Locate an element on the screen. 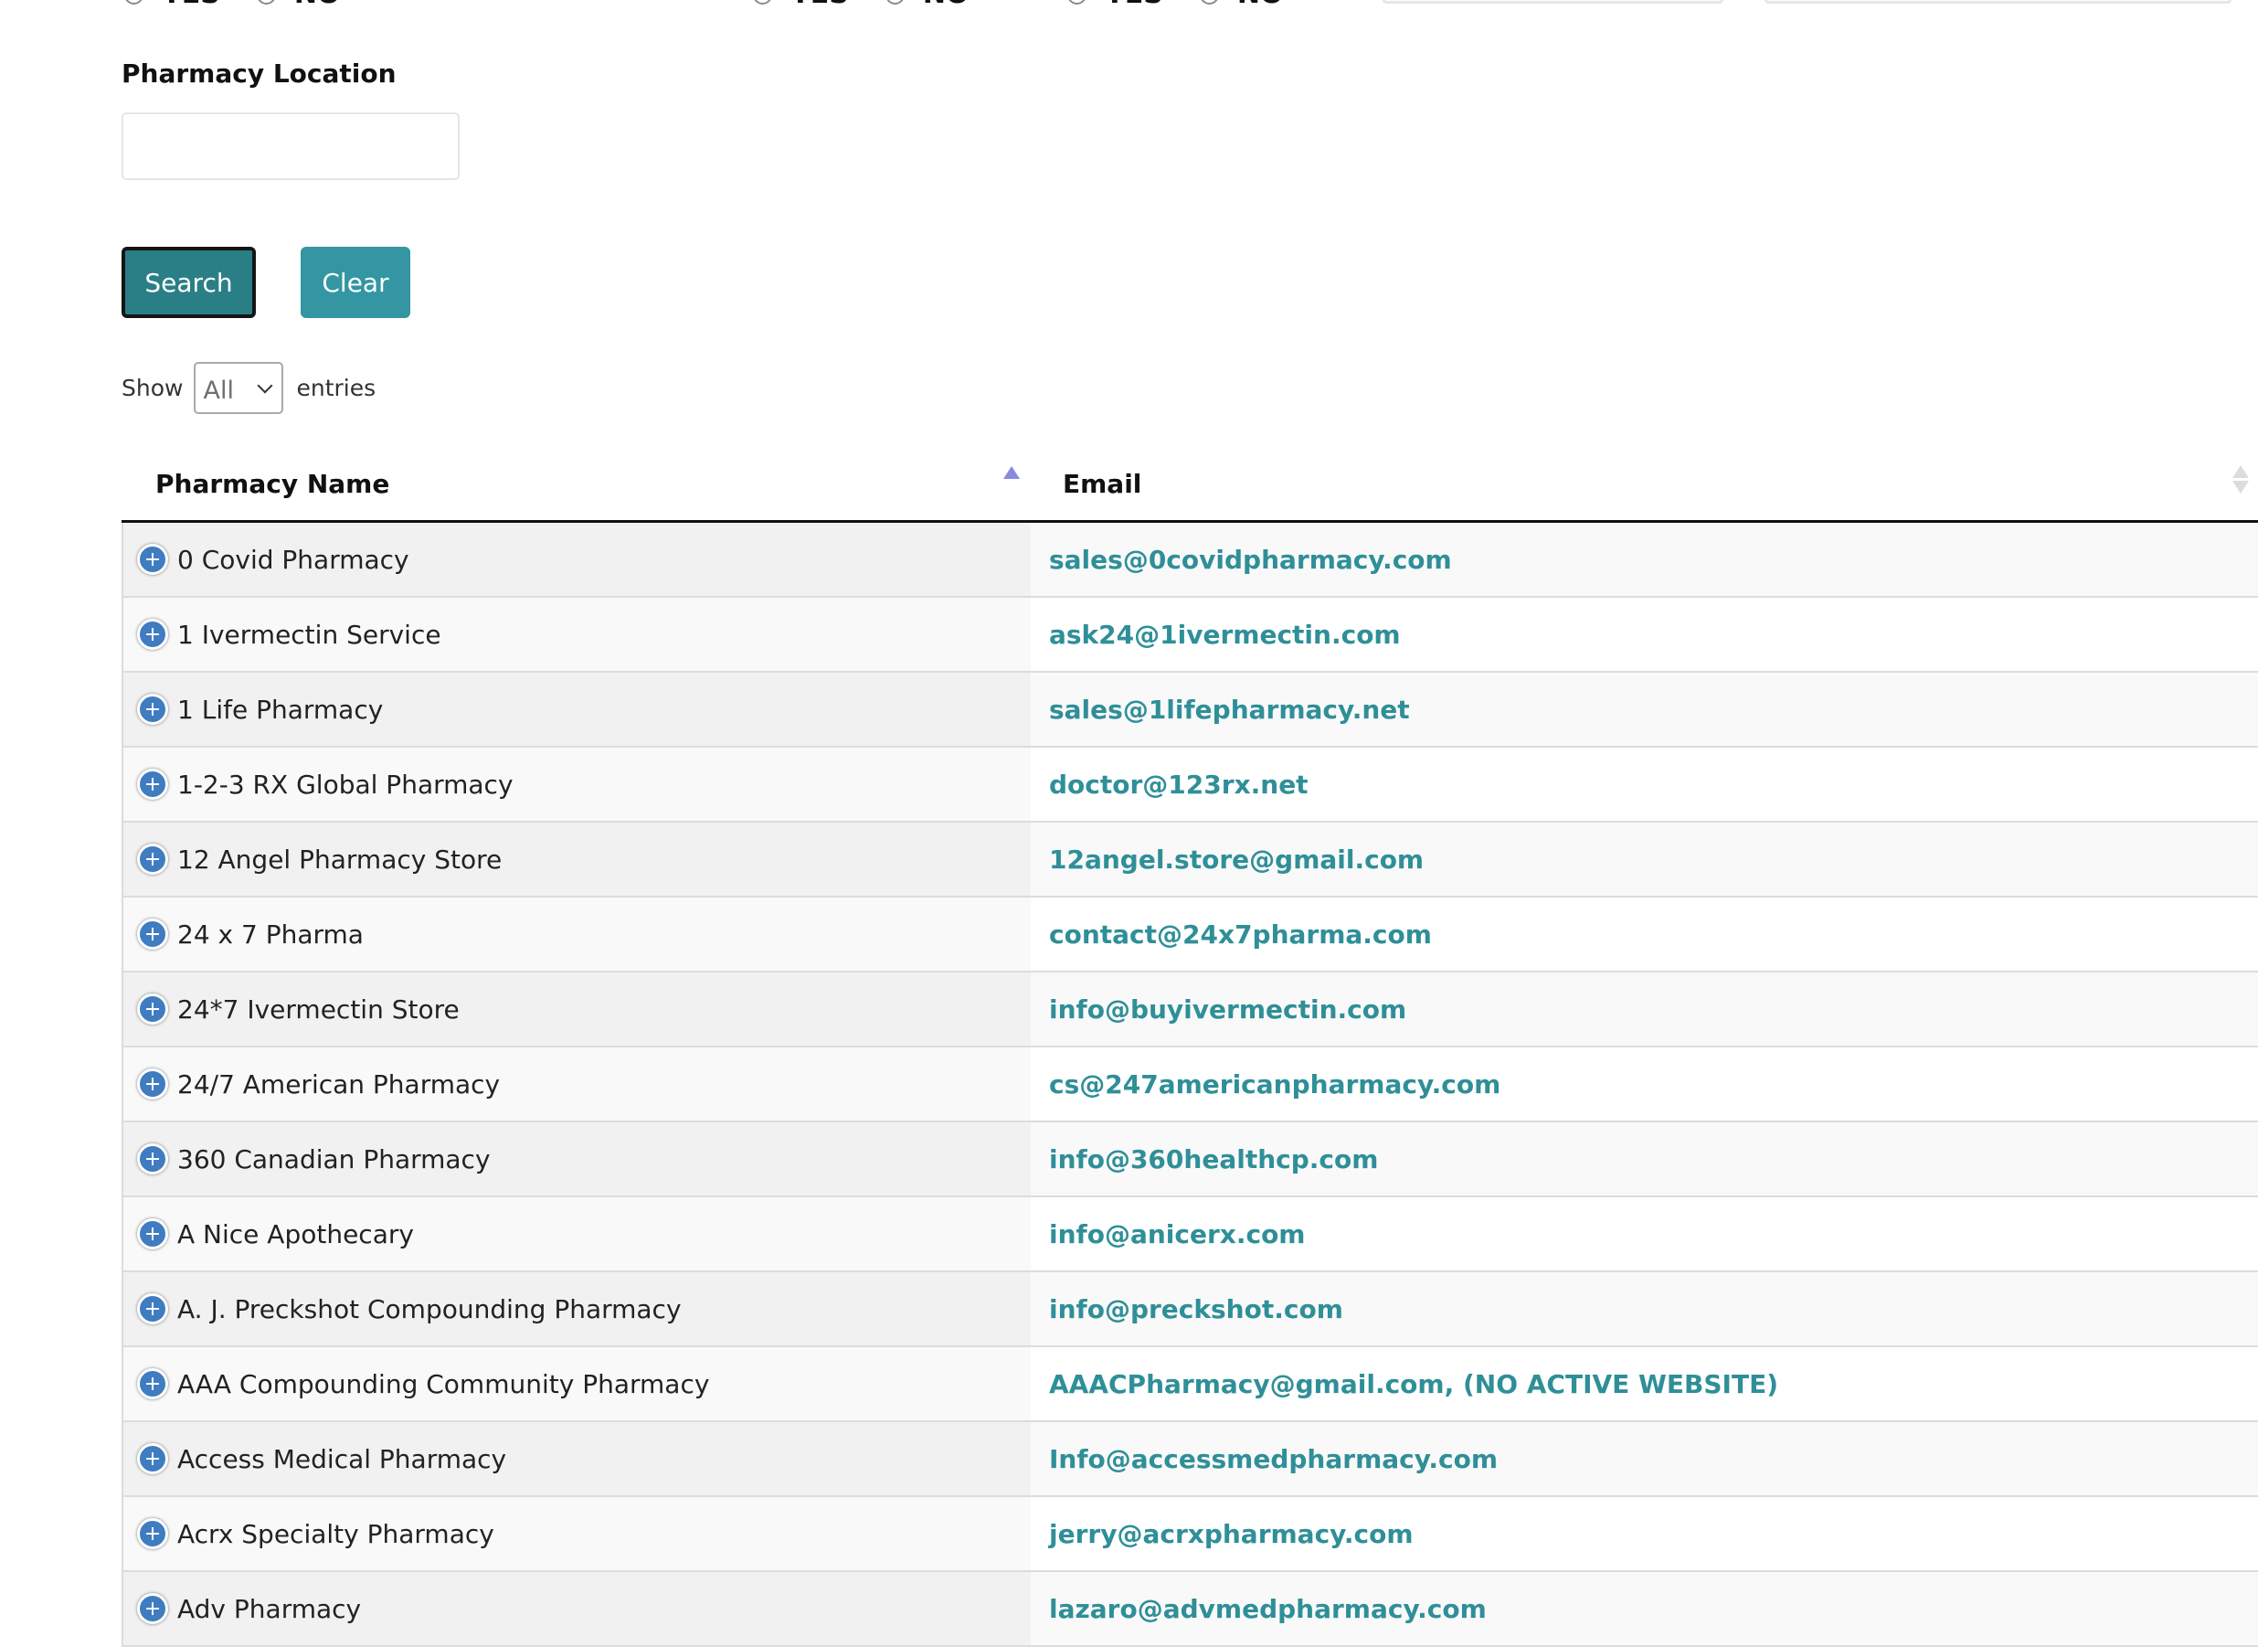 This screenshot has width=2268, height=1647. pharmacy-name-cell: 12 Angel Pharmacy Store is located at coordinates (577, 859).